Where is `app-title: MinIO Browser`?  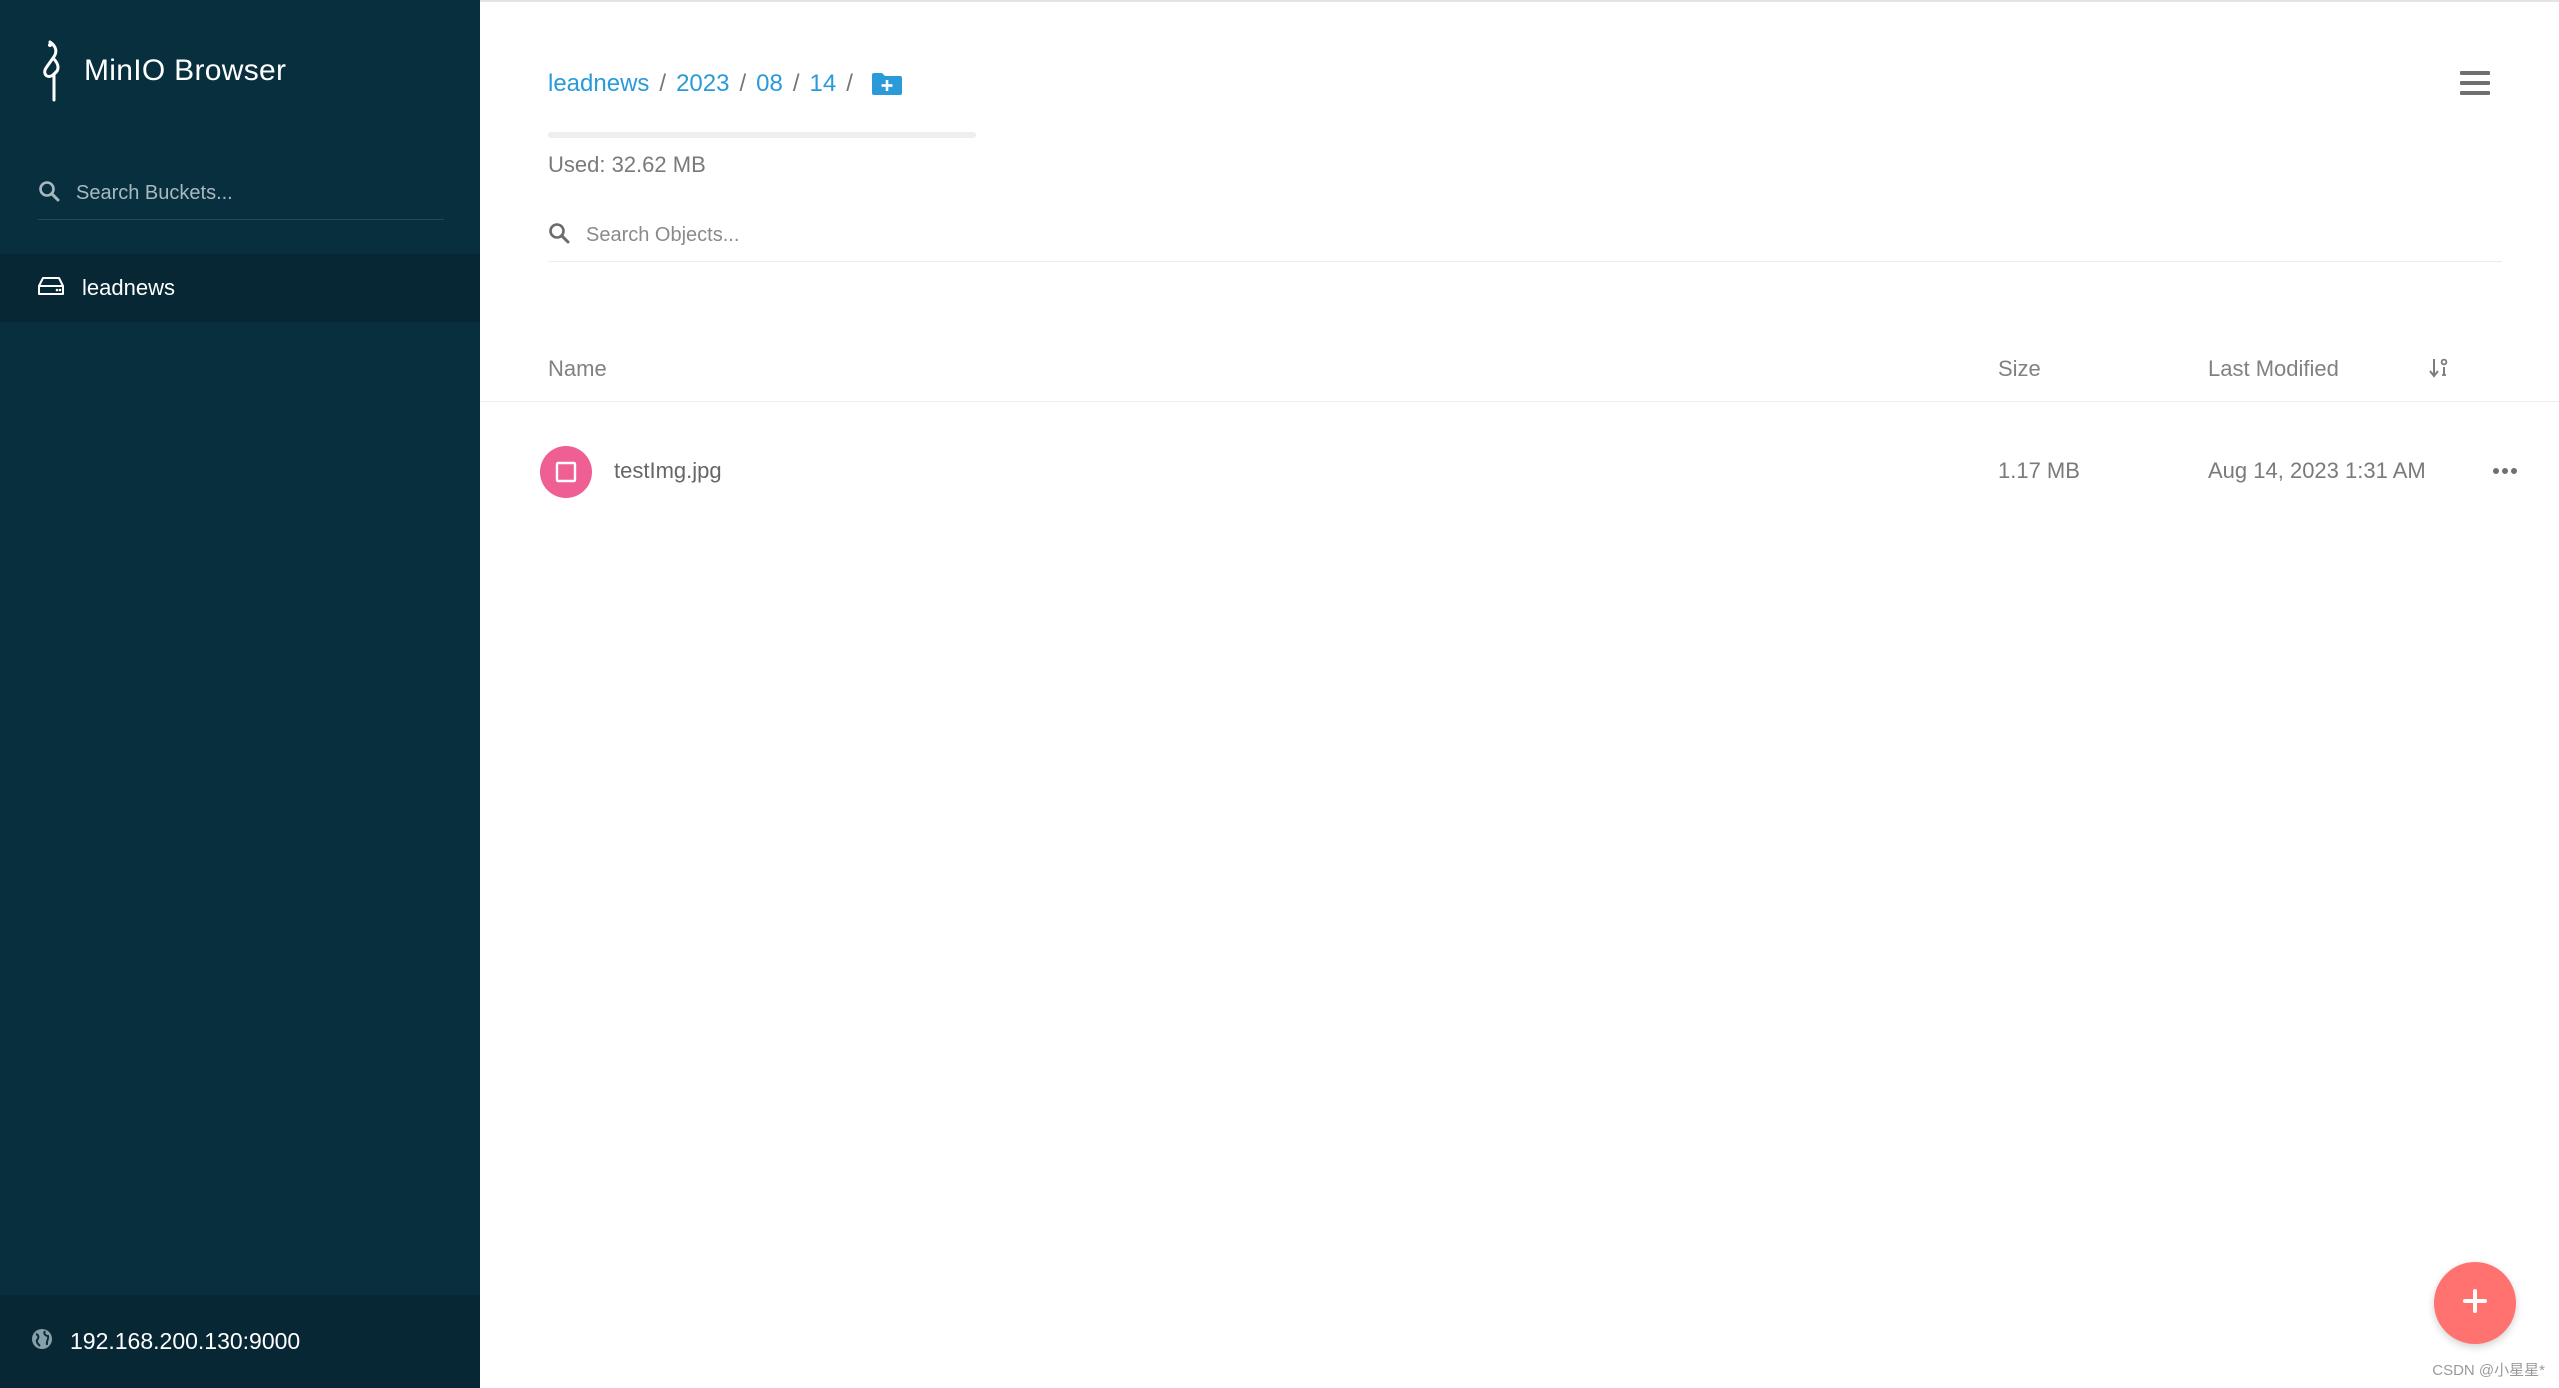 app-title: MinIO Browser is located at coordinates (185, 70).